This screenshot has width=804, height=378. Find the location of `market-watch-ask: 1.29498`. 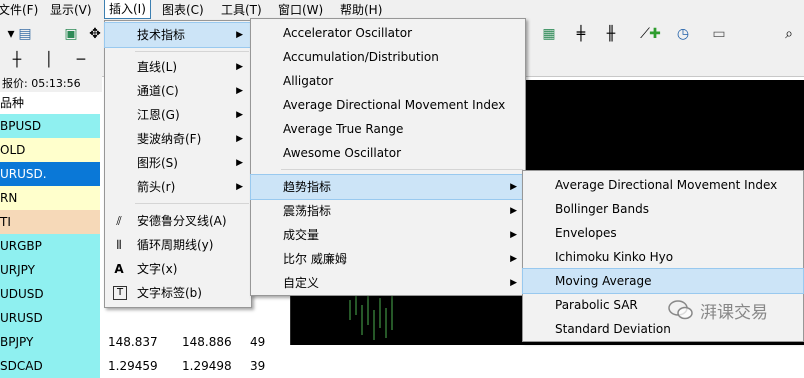

market-watch-ask: 1.29498 is located at coordinates (207, 366).